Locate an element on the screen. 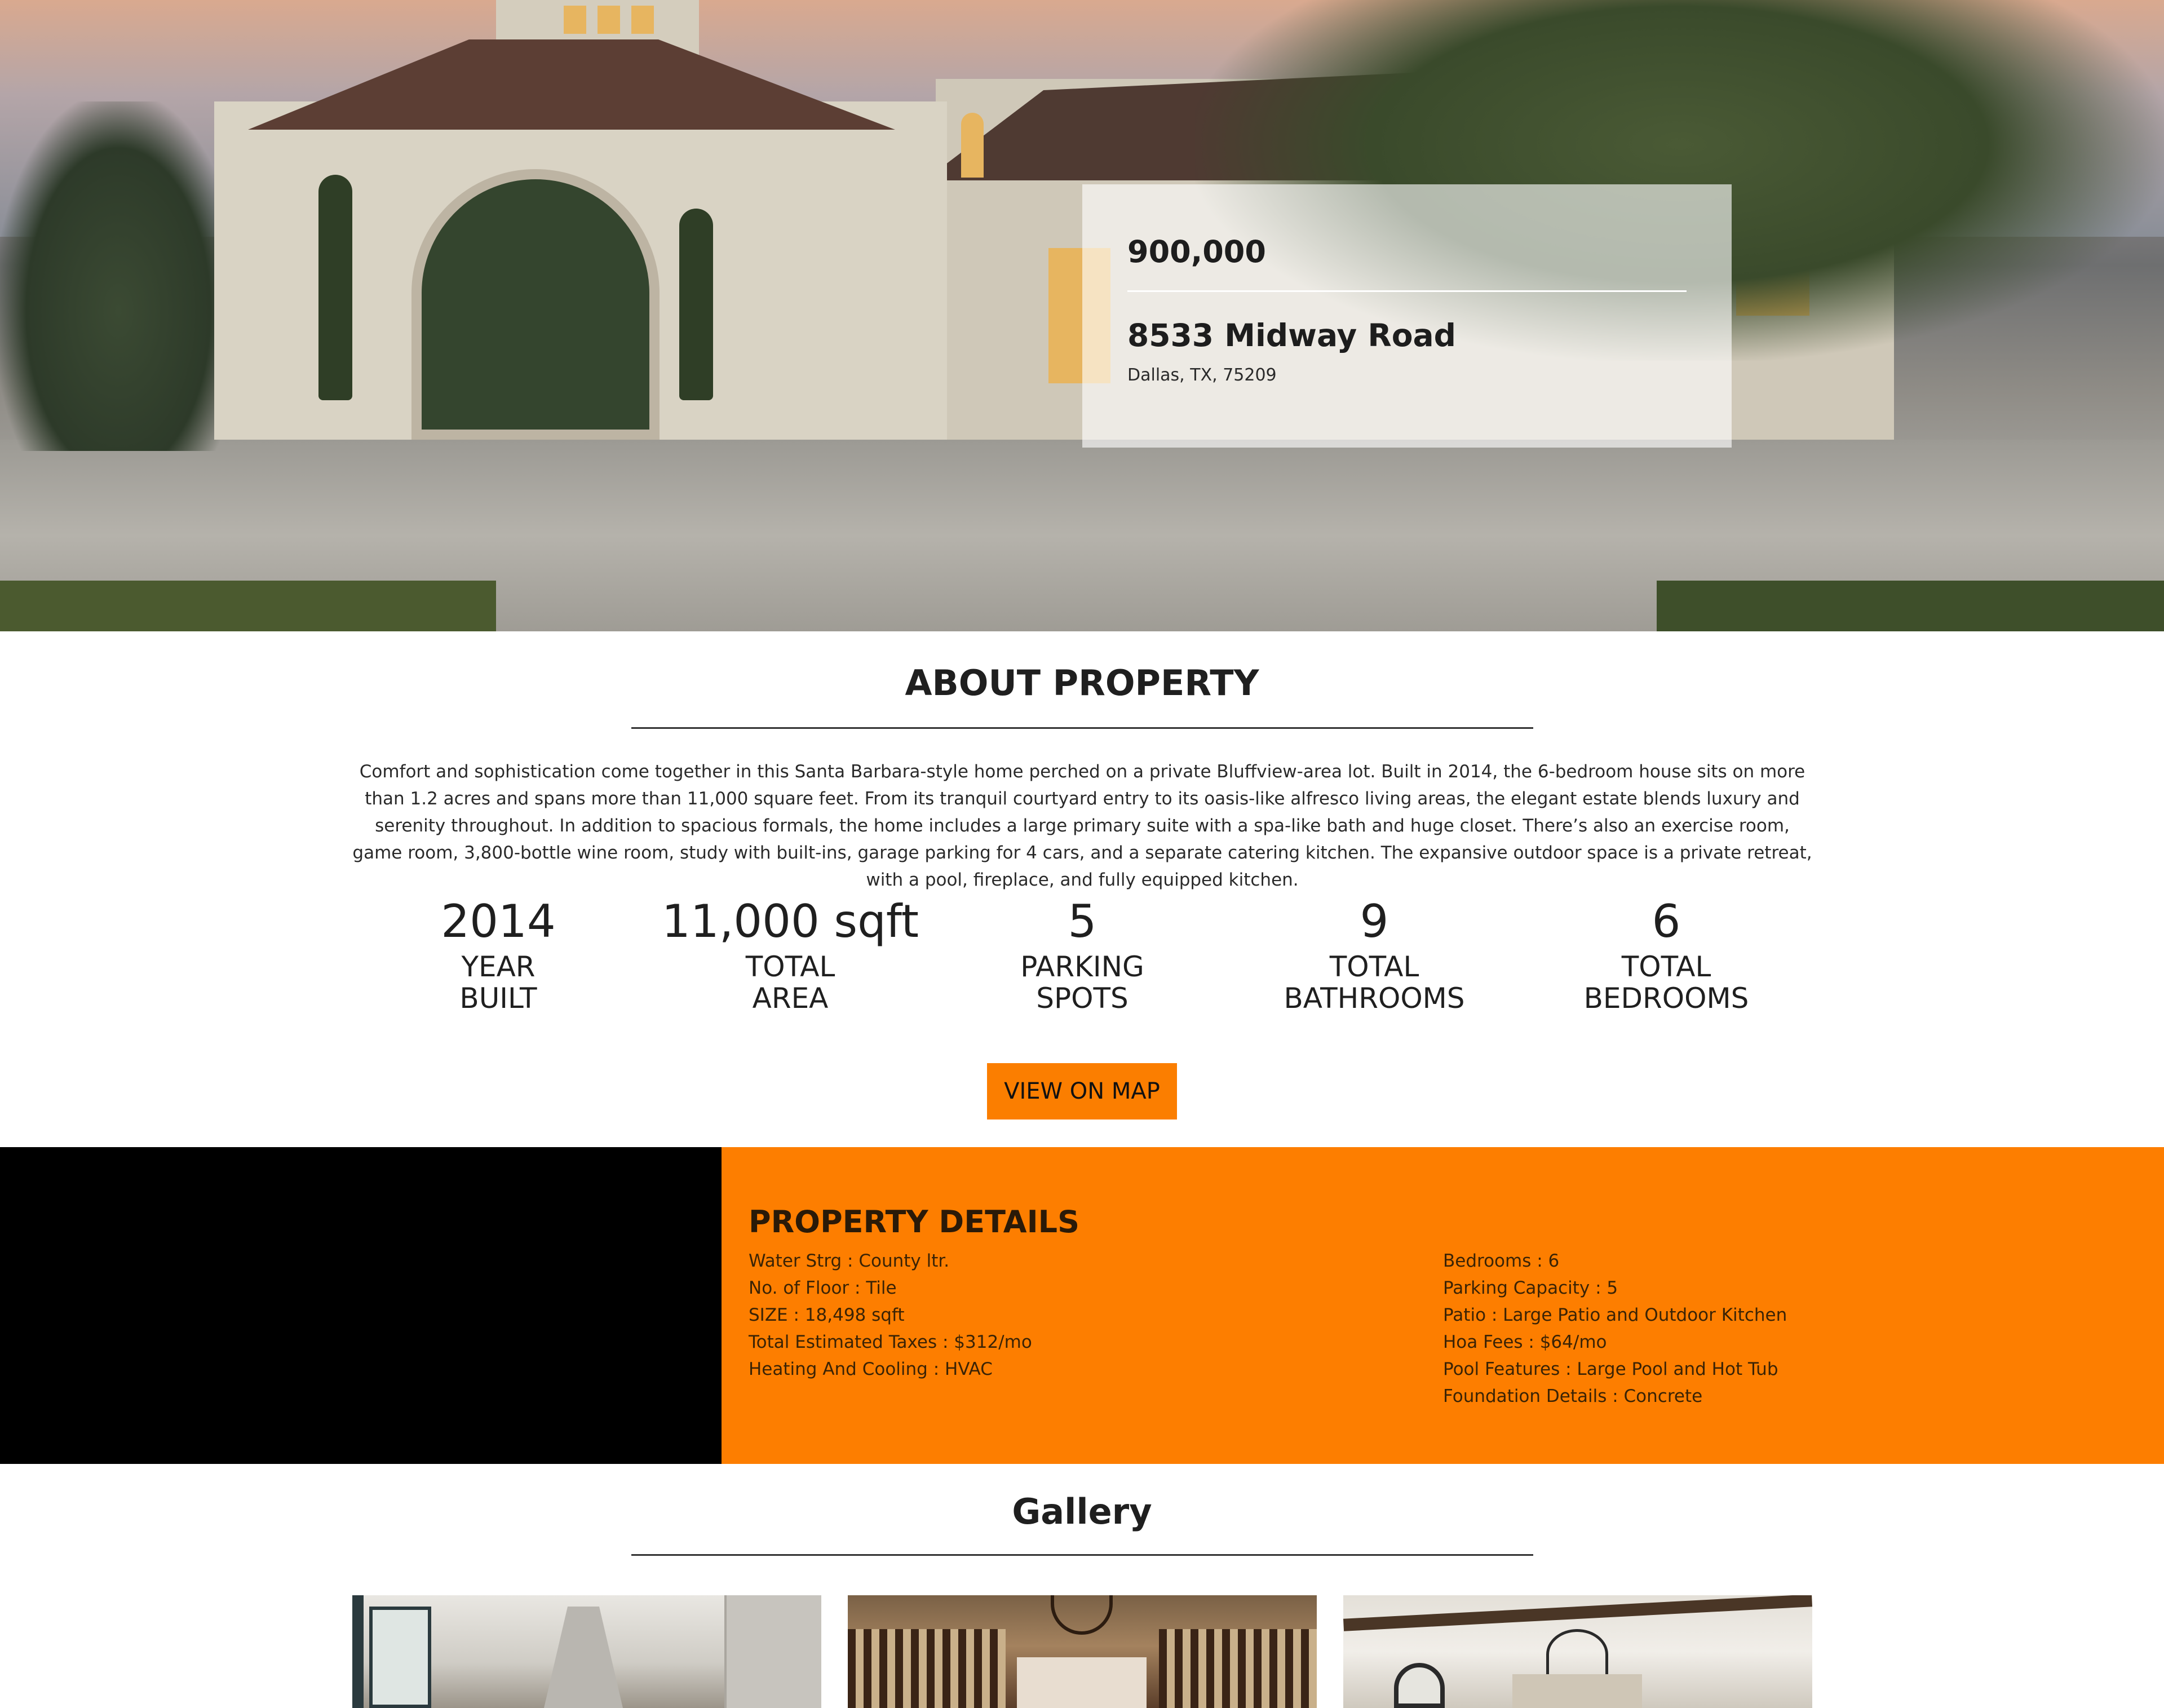 The width and height of the screenshot is (2164, 1708). detail-item: Patio : Large Patio and Outdoor Kitchen is located at coordinates (1615, 1315).